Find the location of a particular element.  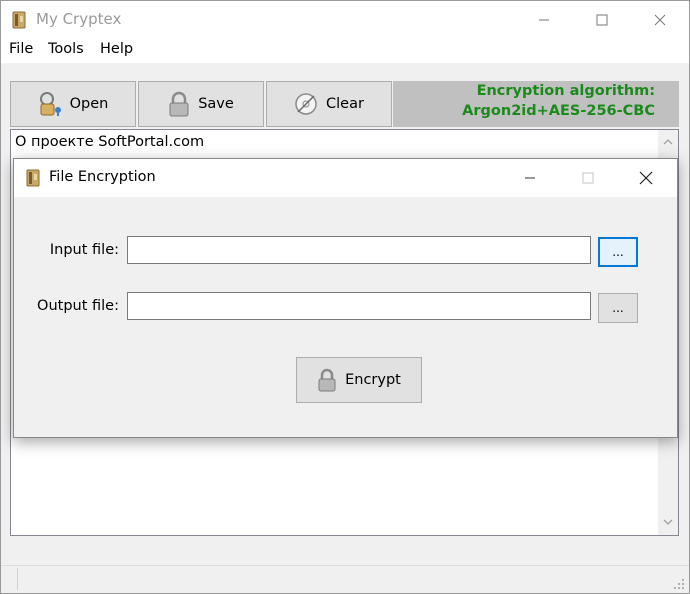

menu-help: Help is located at coordinates (116, 49).